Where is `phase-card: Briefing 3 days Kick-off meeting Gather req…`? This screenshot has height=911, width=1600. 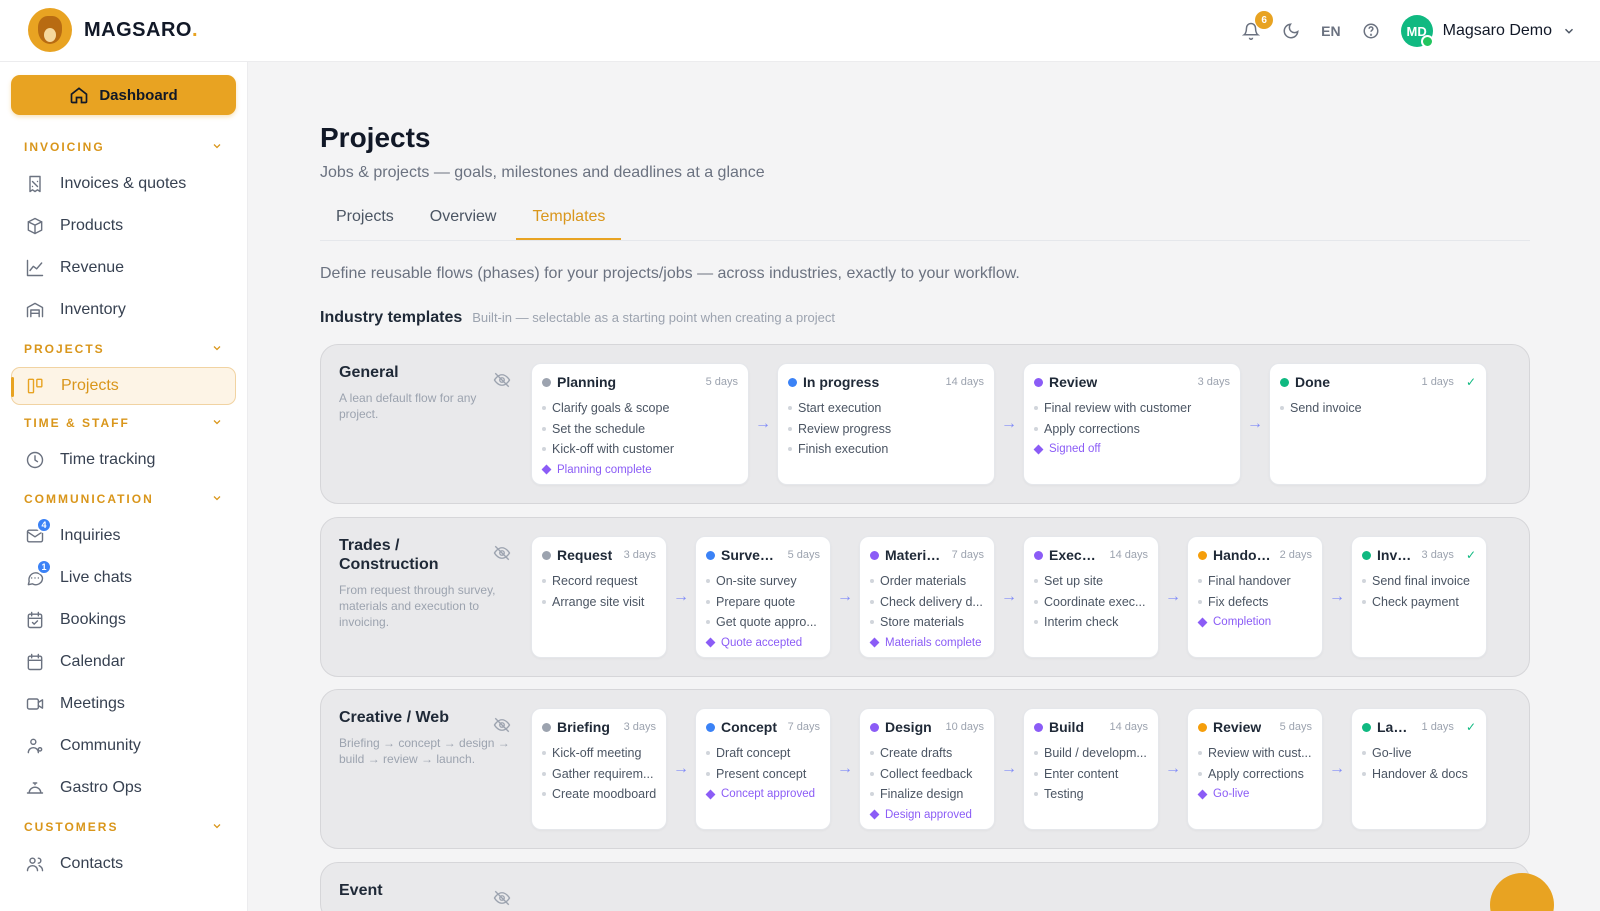 phase-card: Briefing 3 days Kick-off meeting Gather req… is located at coordinates (599, 769).